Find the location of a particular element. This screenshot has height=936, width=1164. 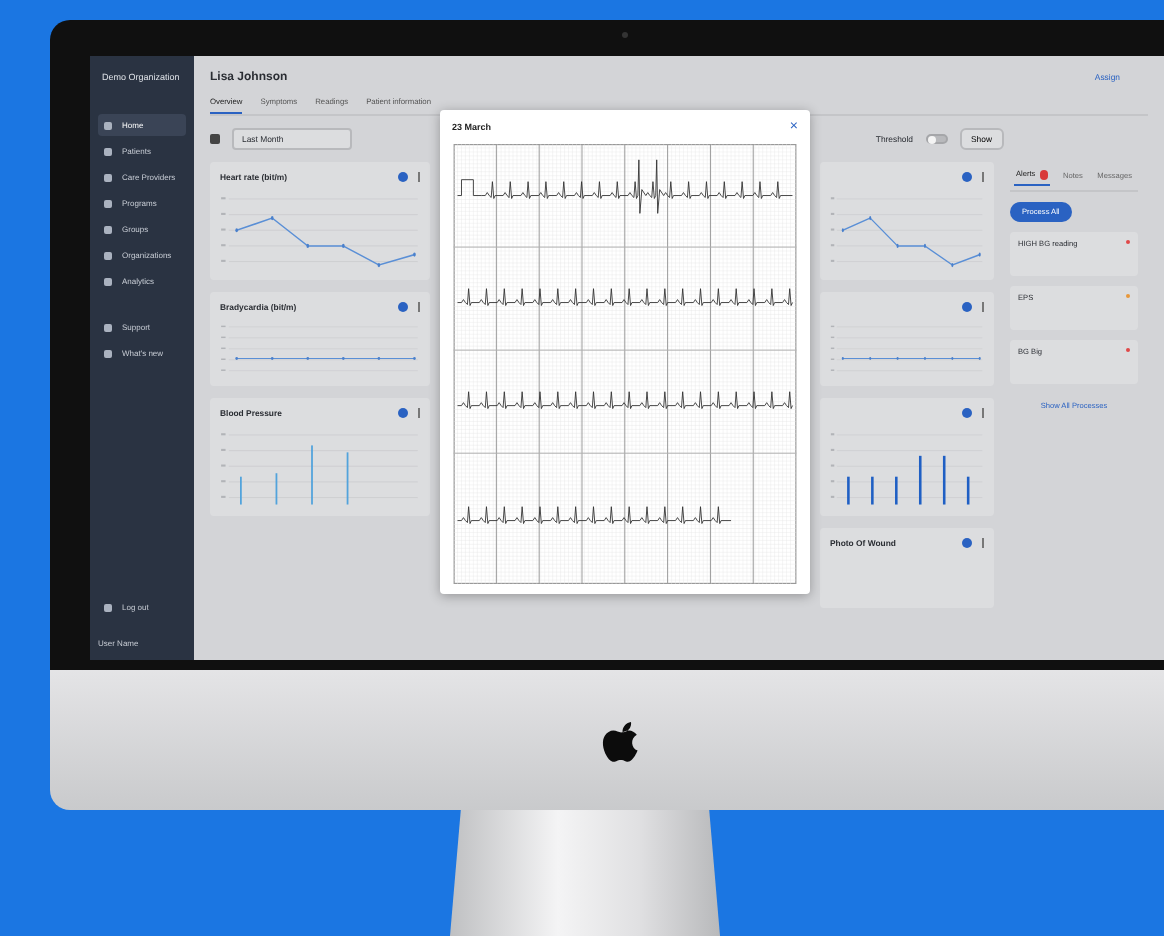

logout-icon is located at coordinates (108, 607).